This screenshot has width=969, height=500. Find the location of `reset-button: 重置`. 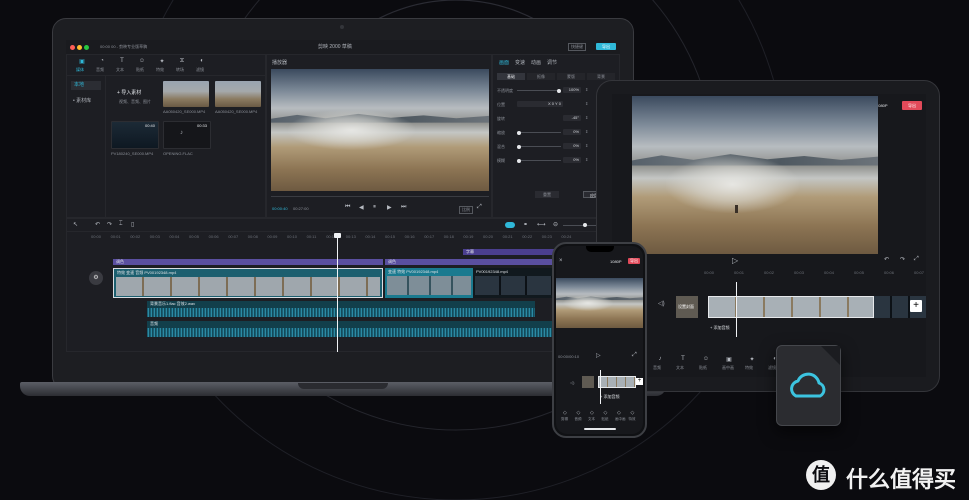

reset-button: 重置 is located at coordinates (547, 194).